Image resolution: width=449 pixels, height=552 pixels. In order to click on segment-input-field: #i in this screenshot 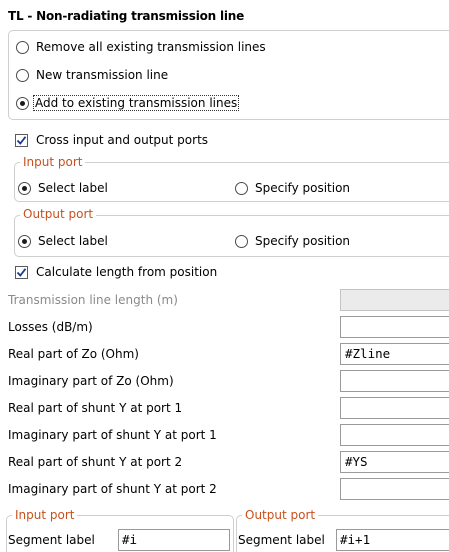, I will do `click(174, 540)`.